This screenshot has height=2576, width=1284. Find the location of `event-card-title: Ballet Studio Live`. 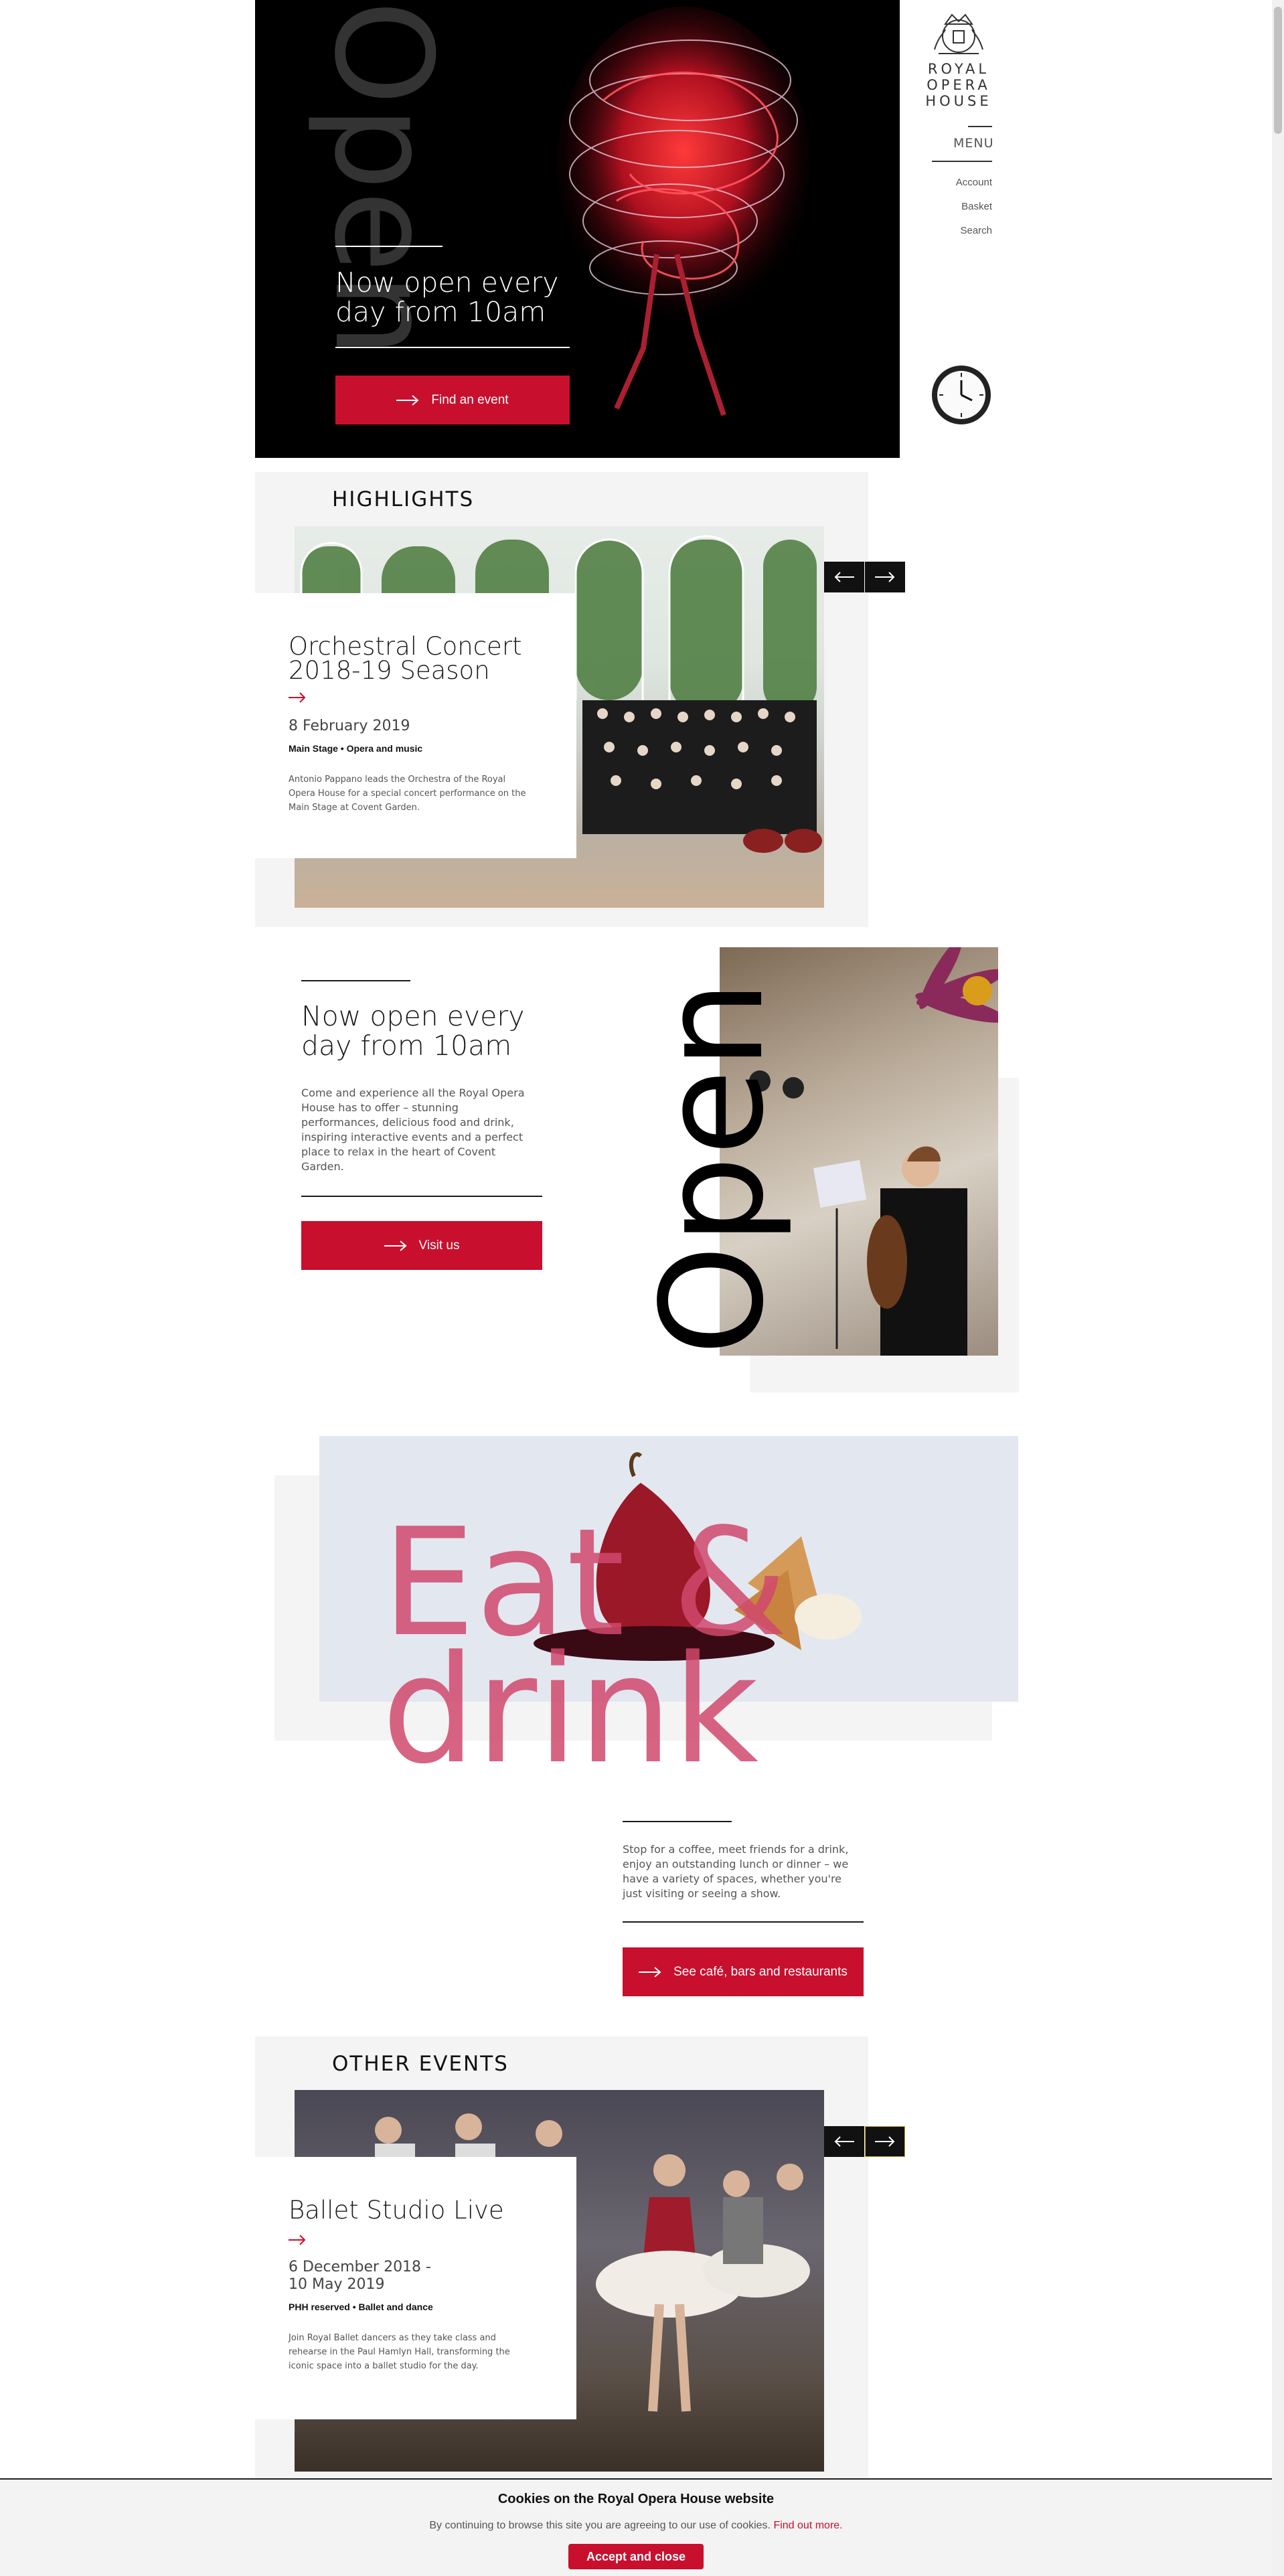

event-card-title: Ballet Studio Live is located at coordinates (396, 2211).